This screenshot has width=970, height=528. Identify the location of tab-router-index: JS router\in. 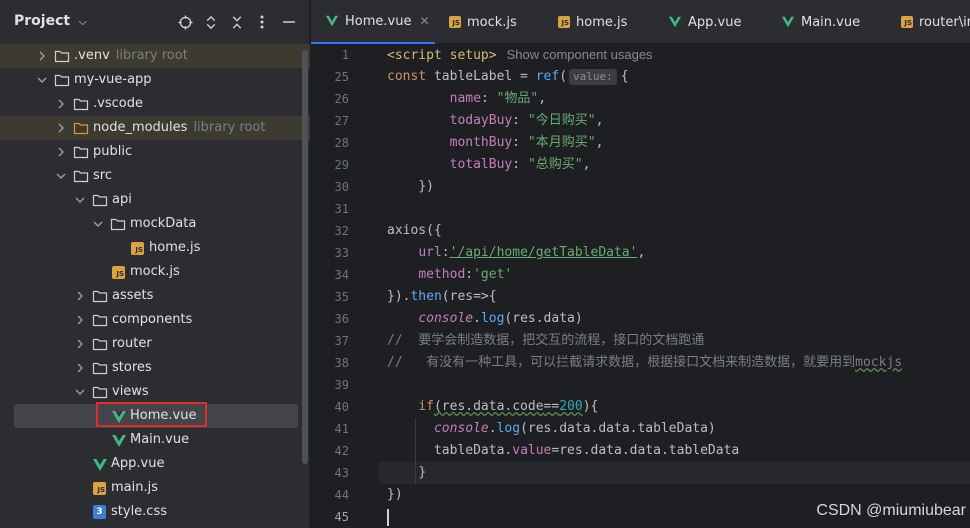
(935, 22).